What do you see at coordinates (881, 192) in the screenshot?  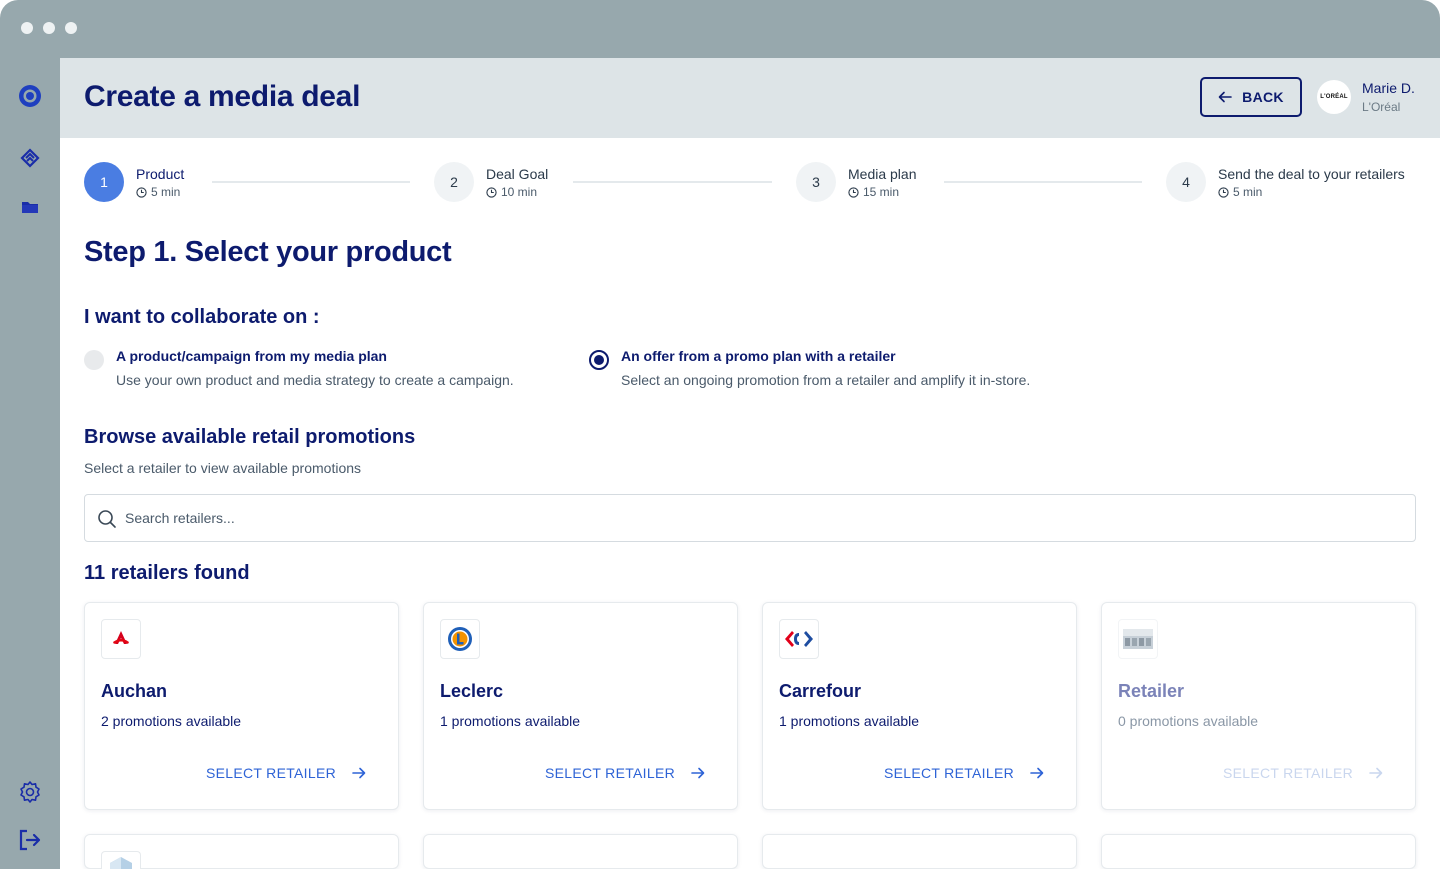 I see `step-time-text: 15 min` at bounding box center [881, 192].